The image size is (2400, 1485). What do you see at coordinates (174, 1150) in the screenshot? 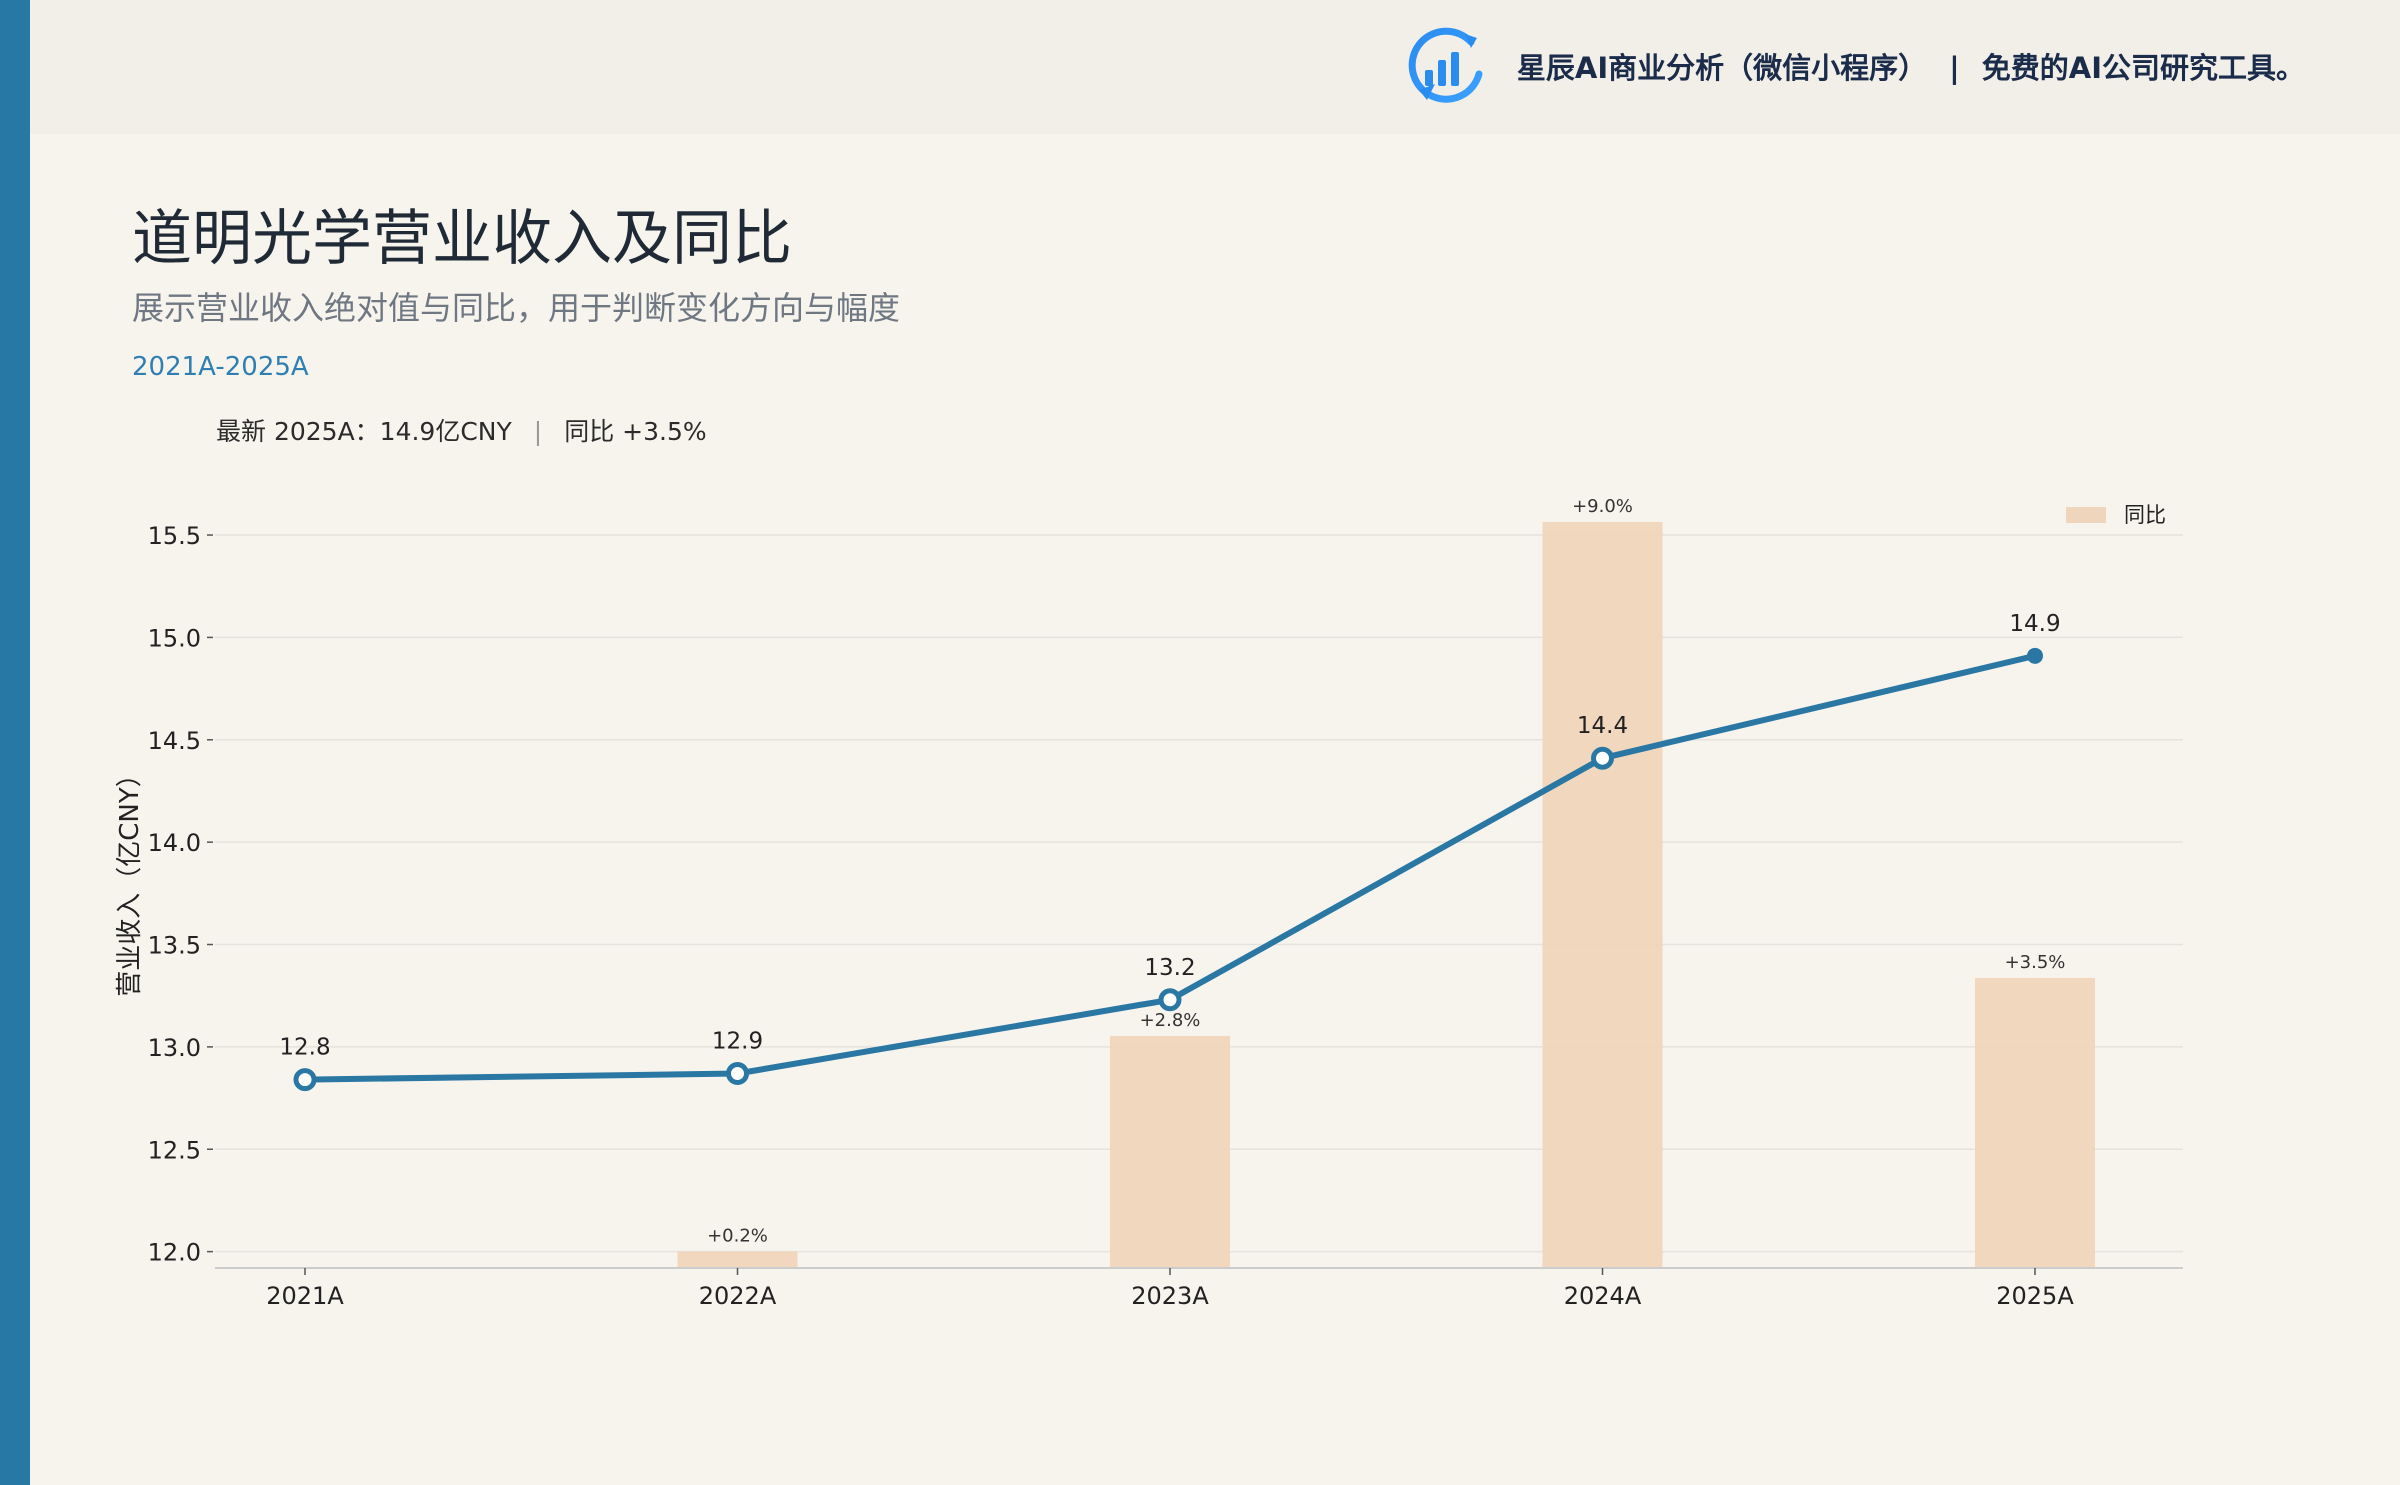
I see `y-tick-label: 12.5` at bounding box center [174, 1150].